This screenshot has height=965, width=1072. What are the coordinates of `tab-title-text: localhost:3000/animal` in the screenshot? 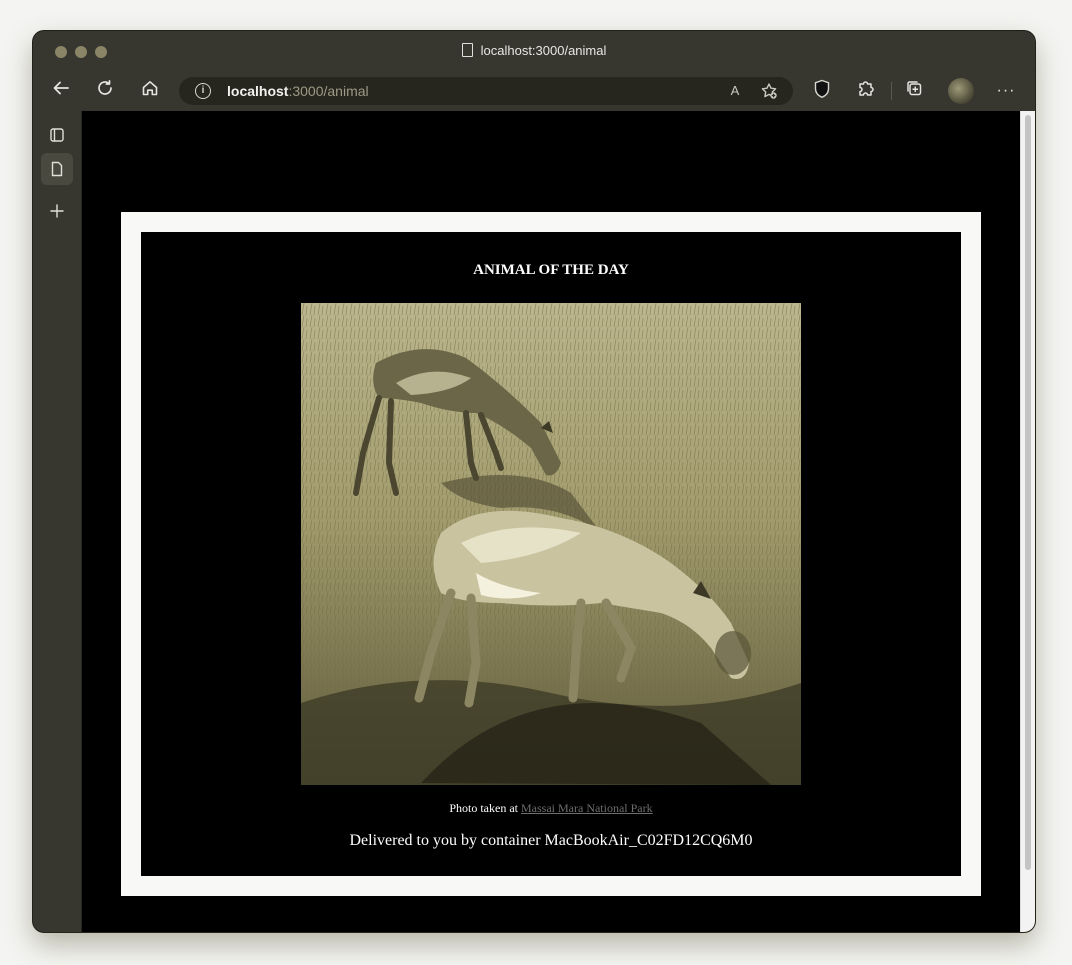 It's located at (543, 50).